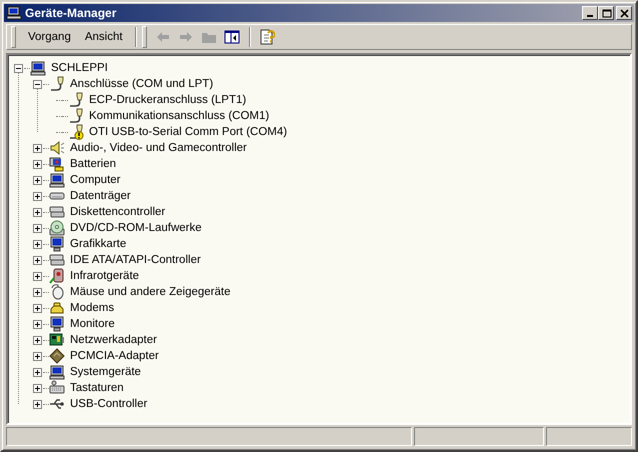 Image resolution: width=638 pixels, height=452 pixels. I want to click on maximize-icon, so click(606, 13).